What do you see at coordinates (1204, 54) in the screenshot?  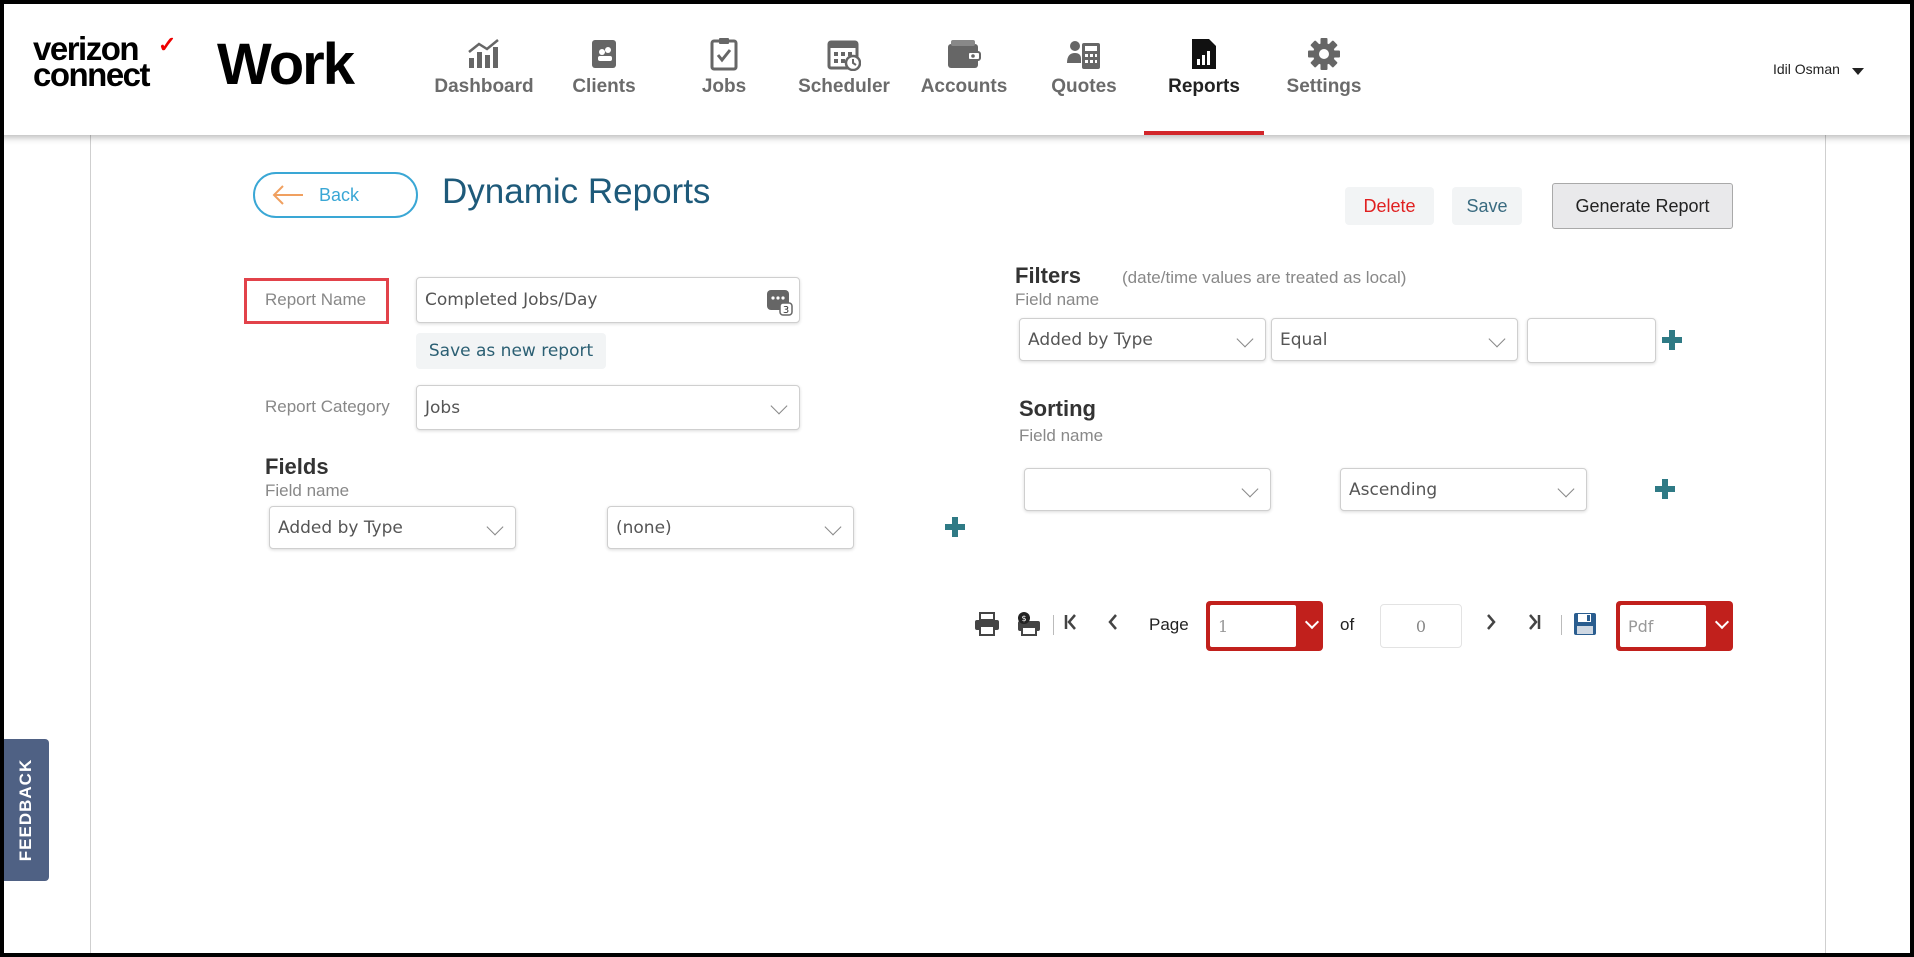 I see `reports-icon` at bounding box center [1204, 54].